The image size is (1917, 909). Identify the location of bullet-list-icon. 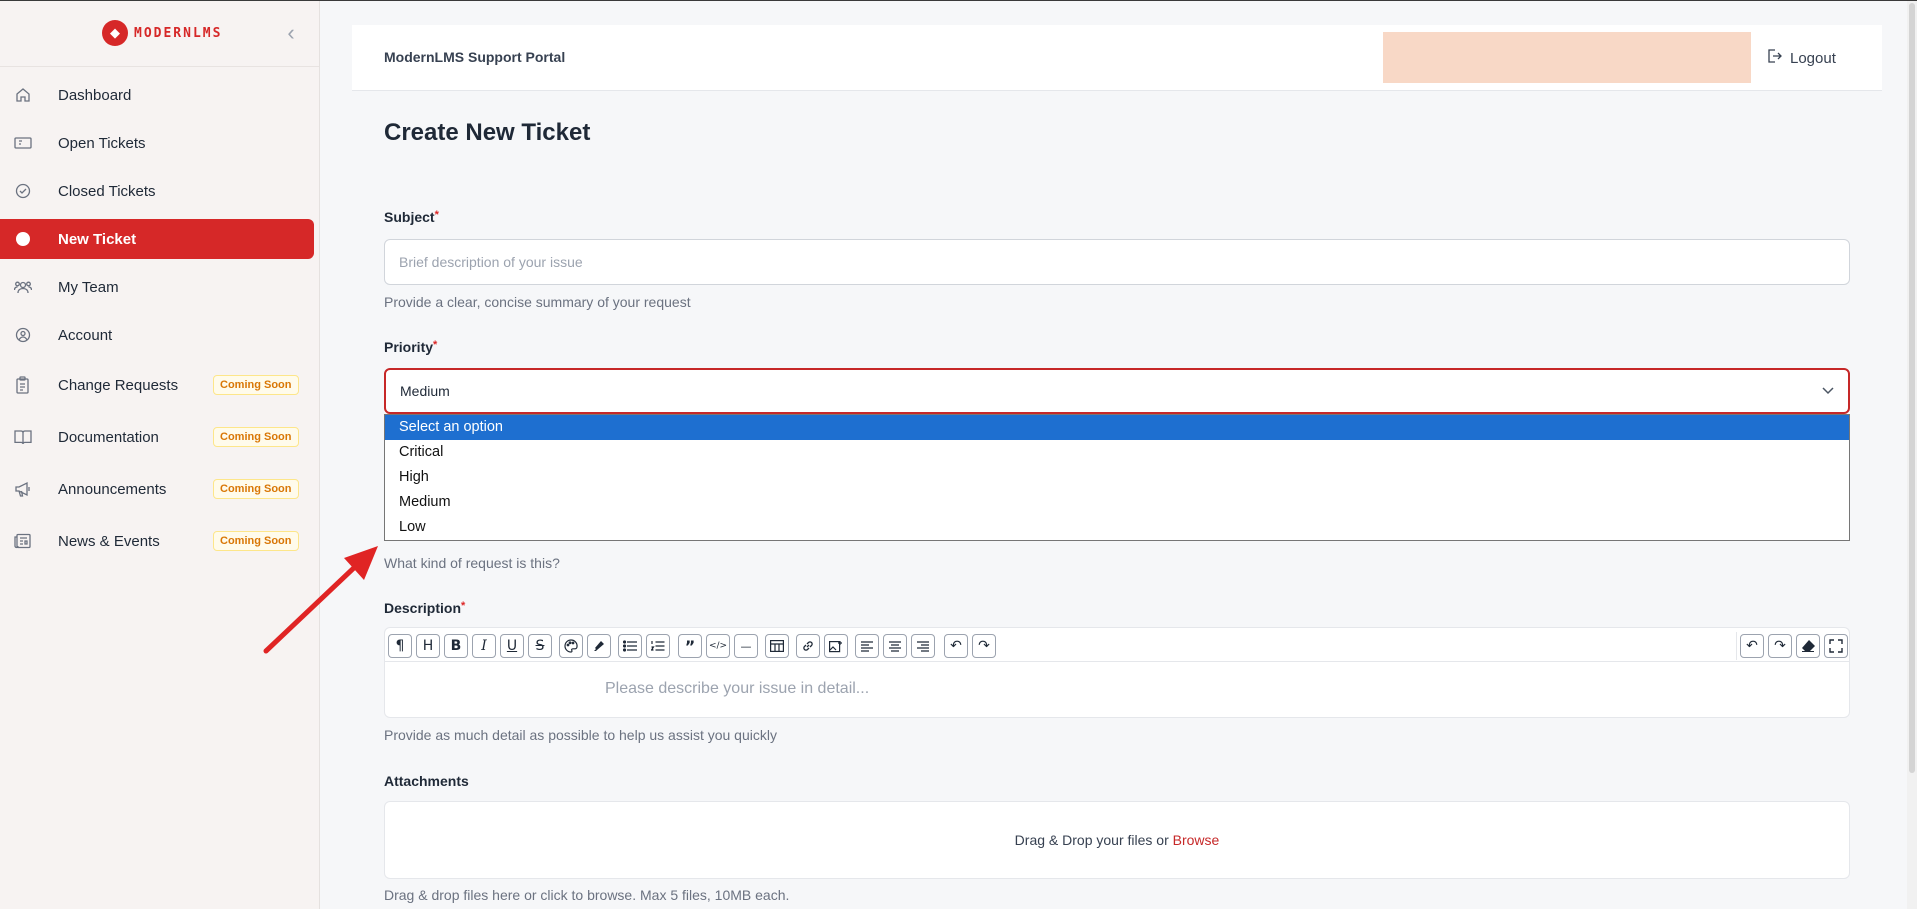
(630, 646).